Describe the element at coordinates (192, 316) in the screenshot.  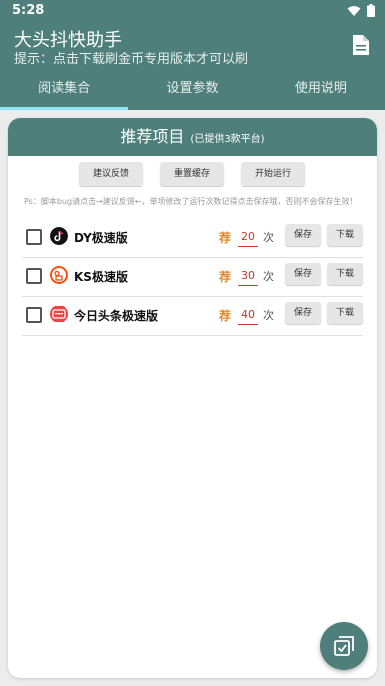
I see `app-row: 今日头条极速版 荐 40 次 保存 下载` at that location.